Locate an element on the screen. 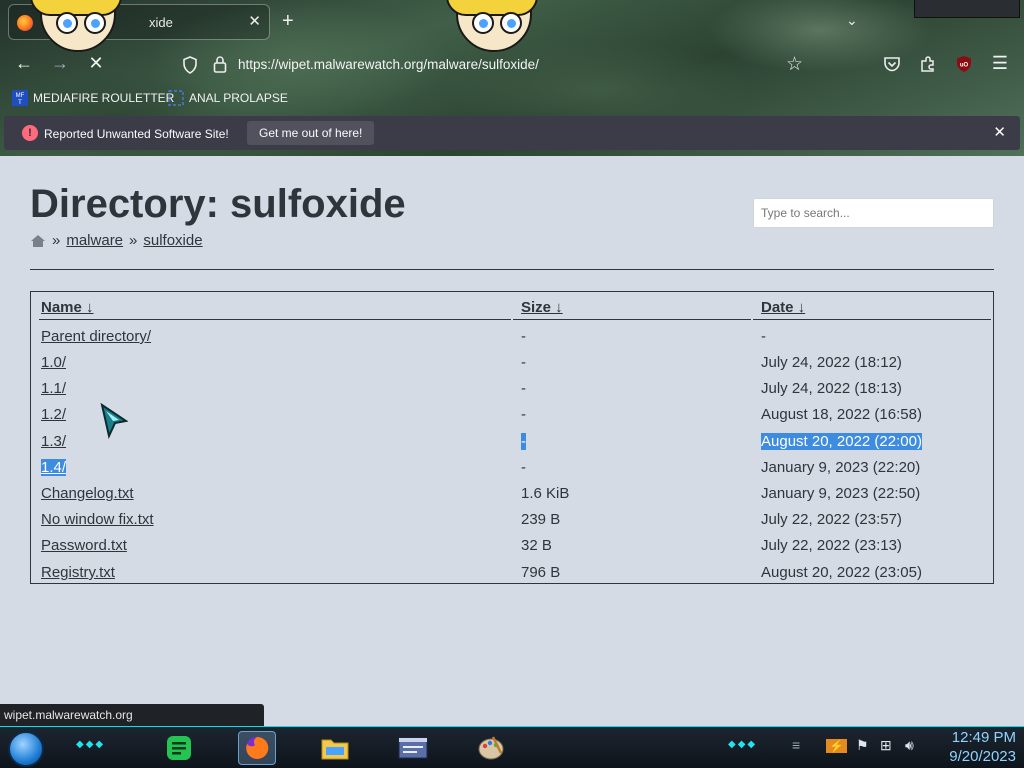  tray-app-icon: ⚡ is located at coordinates (836, 746).